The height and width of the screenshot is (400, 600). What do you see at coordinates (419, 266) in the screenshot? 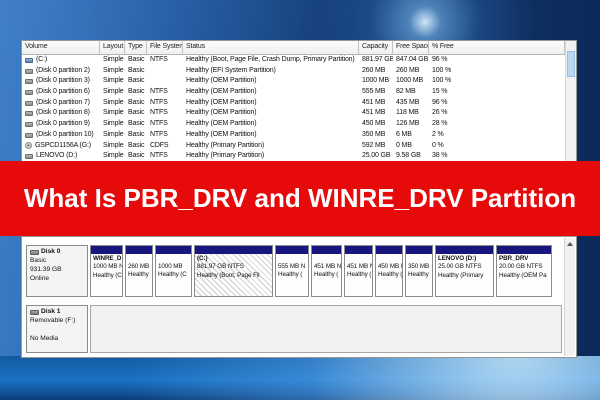
I see `partition-size: 350 MB` at bounding box center [419, 266].